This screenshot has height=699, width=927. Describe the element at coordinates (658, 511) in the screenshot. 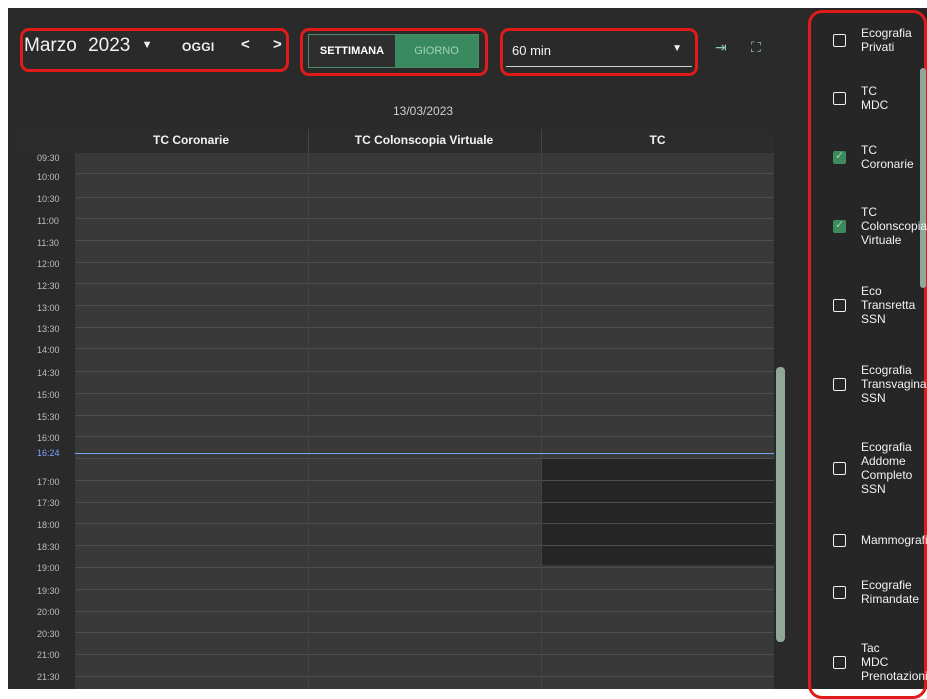

I see `unavailable-block` at that location.